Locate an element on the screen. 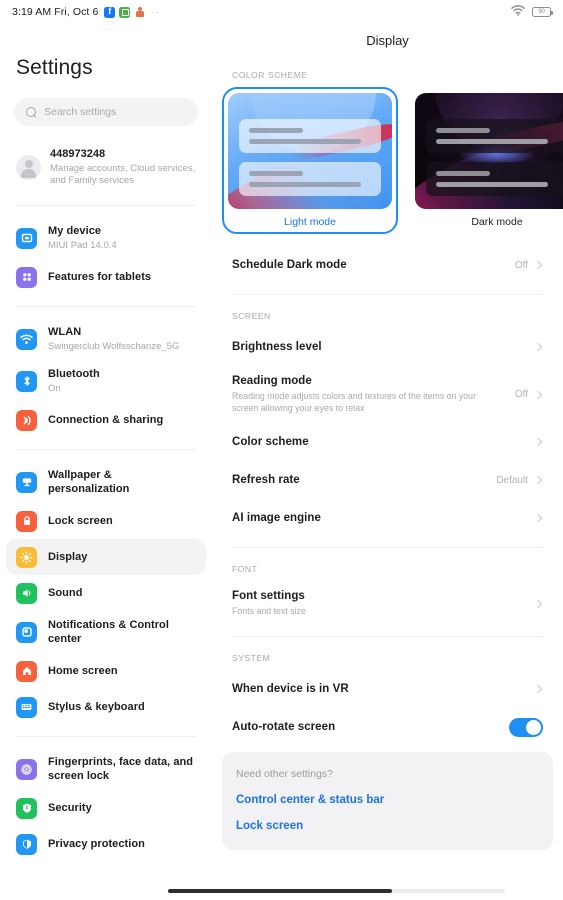  sidebar-item-fingerprints: Fingerprints, face data, and screen lock is located at coordinates (106, 769).